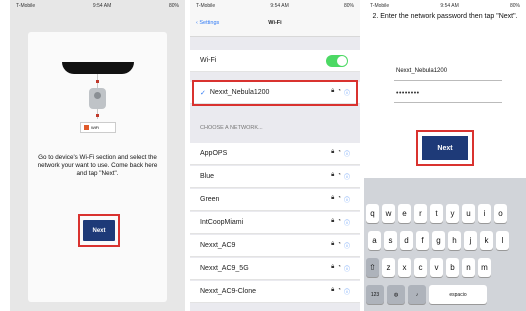 The image size is (526, 311). I want to click on network-row: Blue 🔒︎ ◔ ⓘ, so click(275, 177).